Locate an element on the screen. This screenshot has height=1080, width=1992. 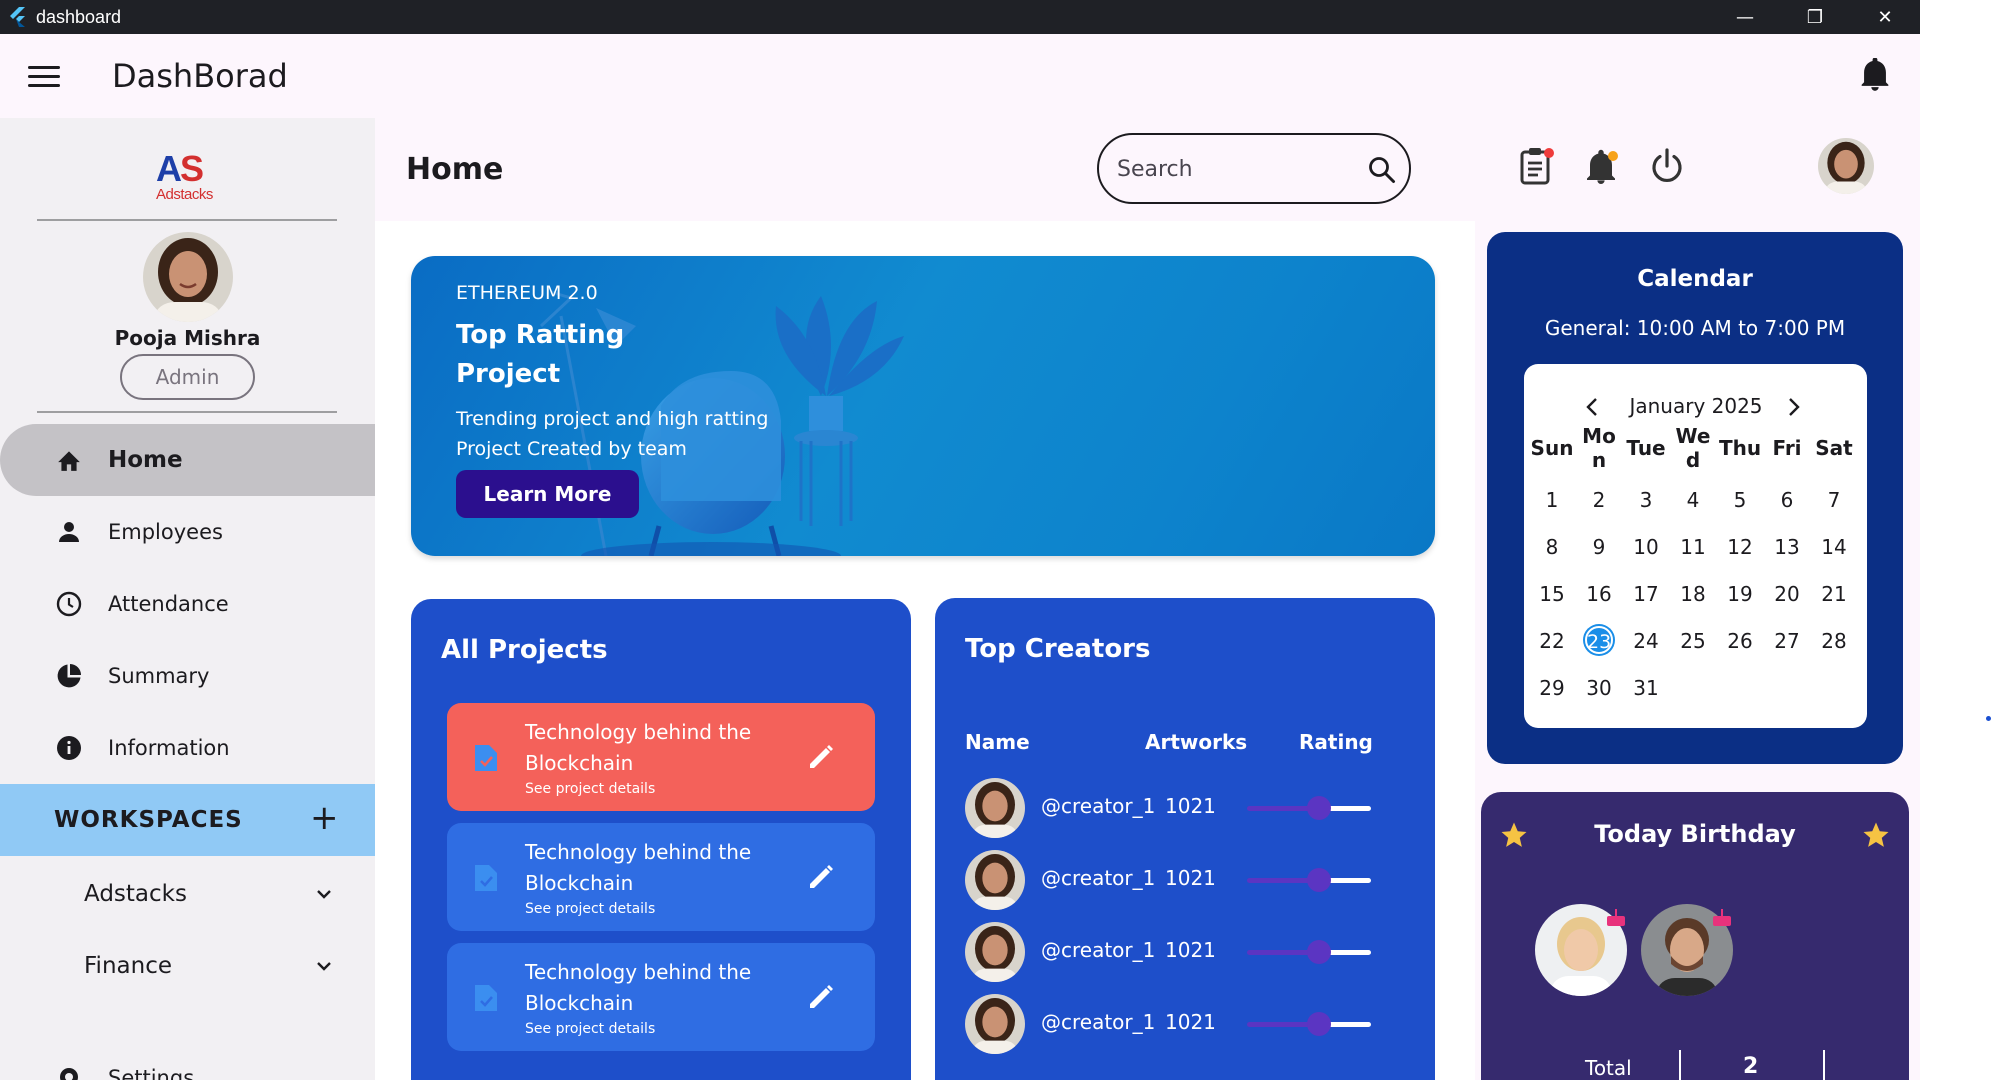
adstacks-logo: AS Adstacks is located at coordinates (187, 175).